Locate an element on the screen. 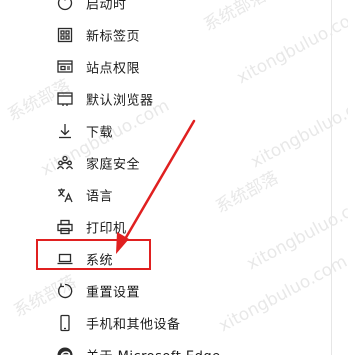 This screenshot has width=348, height=355. menu-item-label: 站点权限 is located at coordinates (113, 69).